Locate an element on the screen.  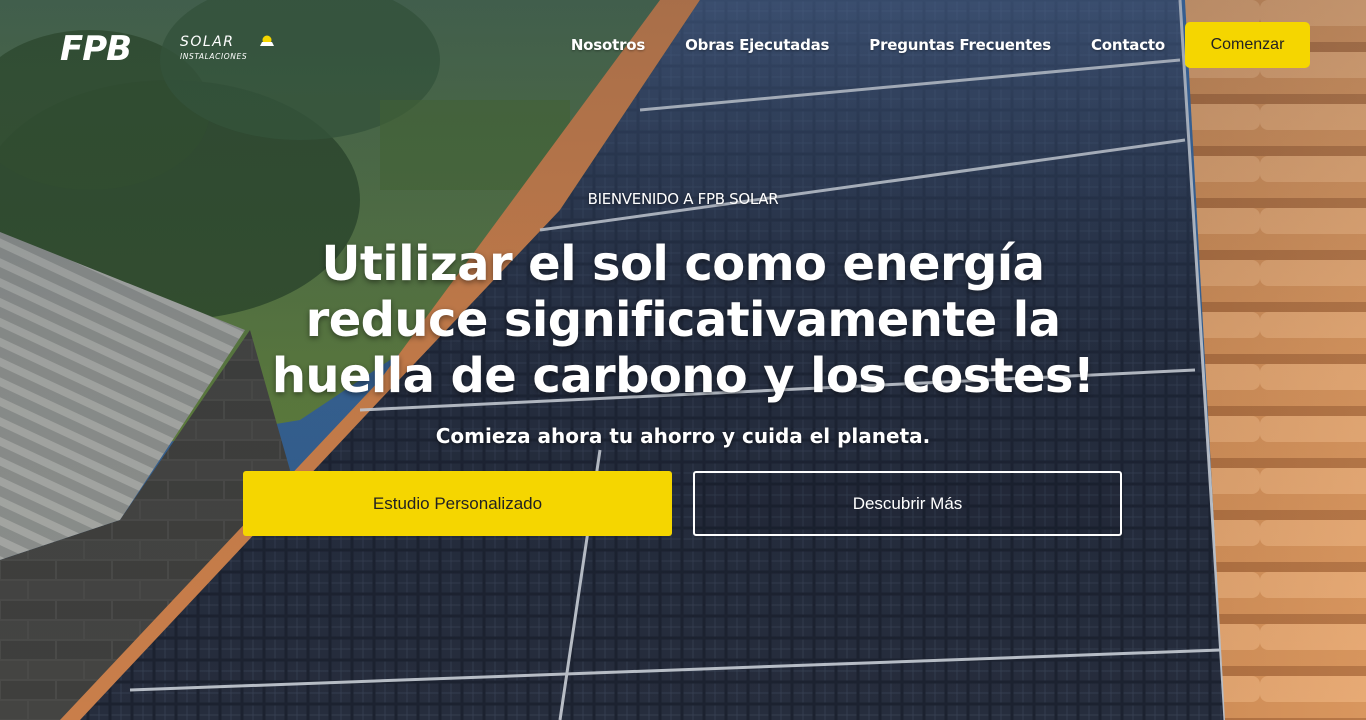
discover-more-button: Descubrir Más is located at coordinates (907, 503).